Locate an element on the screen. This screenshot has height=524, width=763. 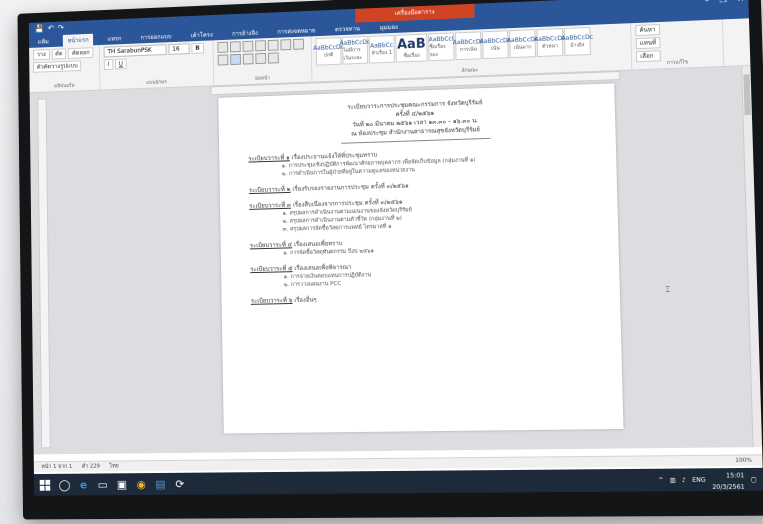
style-normal: AaBbCcDc ปกติ is located at coordinates (328, 51).